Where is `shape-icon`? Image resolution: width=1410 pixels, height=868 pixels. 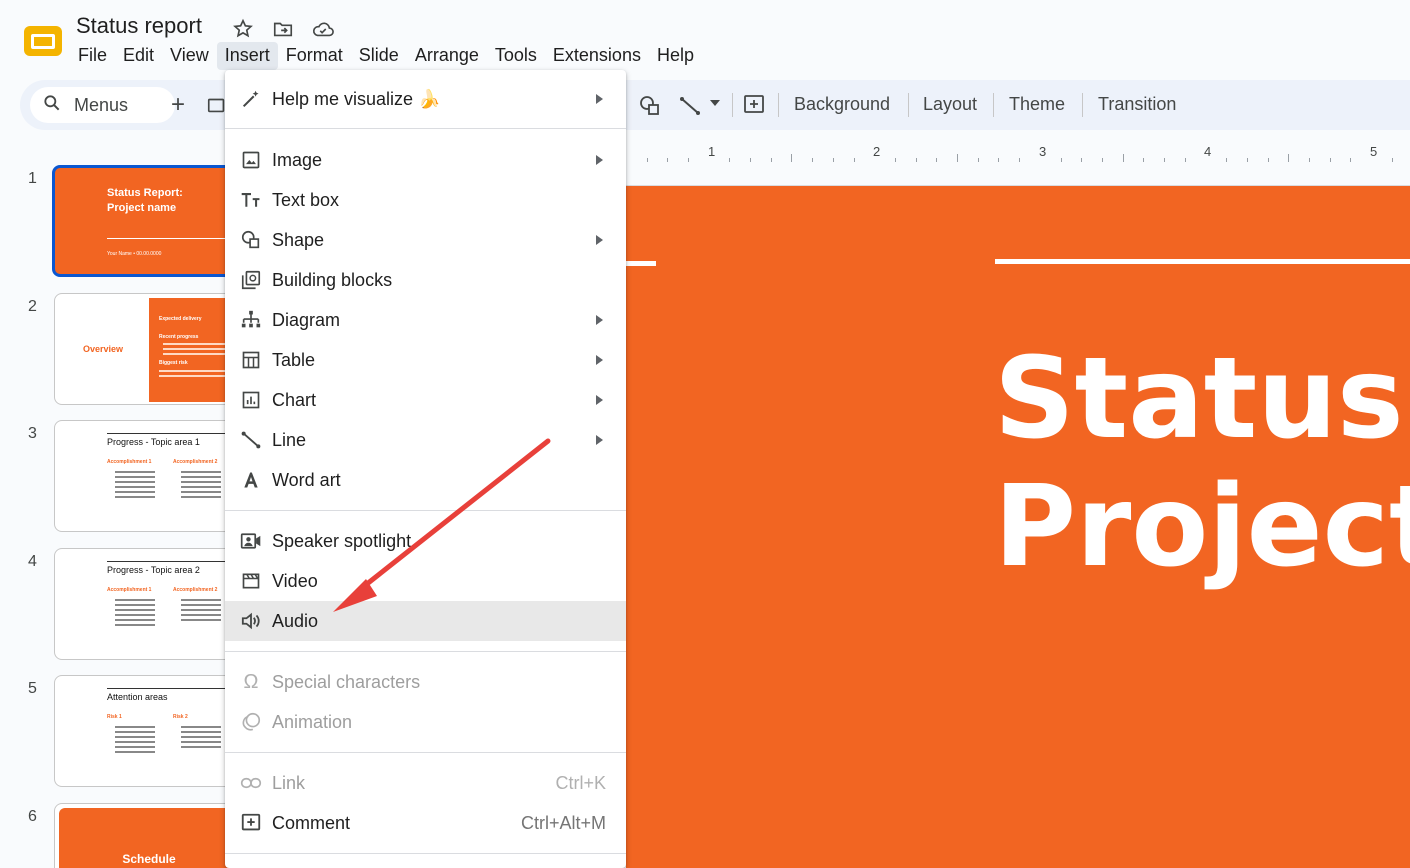 shape-icon is located at coordinates (251, 240).